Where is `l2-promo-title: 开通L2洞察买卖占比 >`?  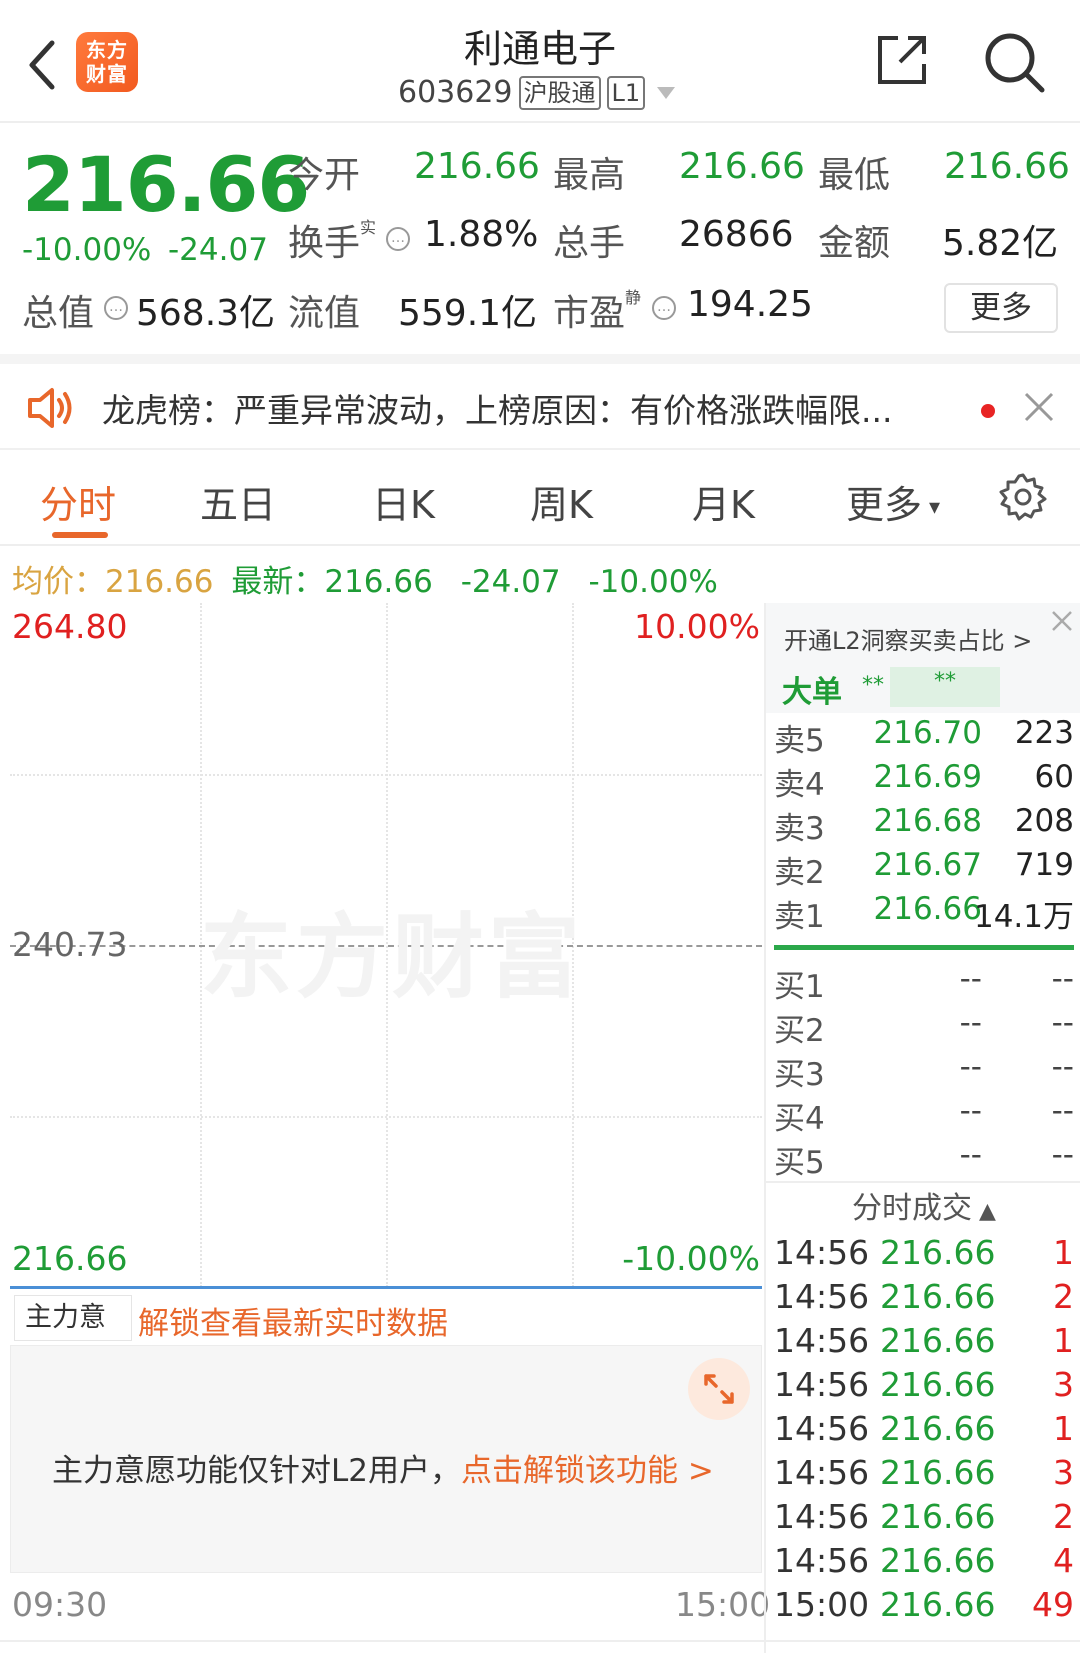 l2-promo-title: 开通L2洞察买卖占比 > is located at coordinates (908, 638).